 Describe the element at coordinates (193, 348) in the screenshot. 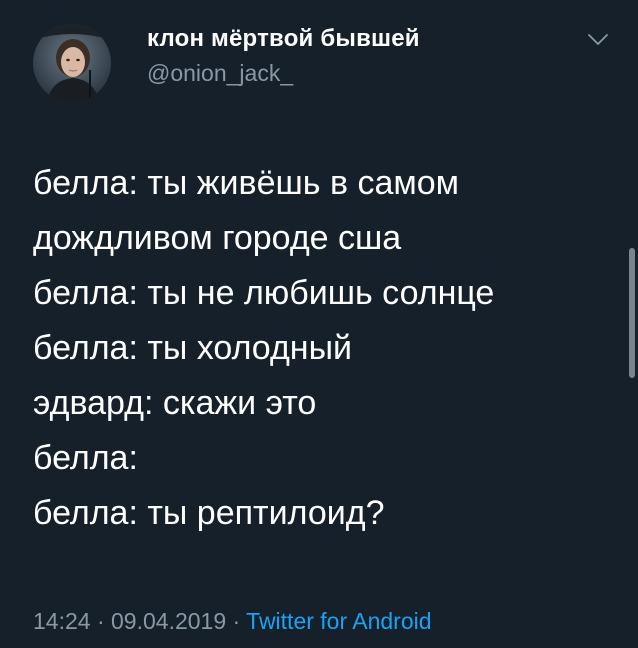

I see `tweet-line: белла: ты холодный` at that location.